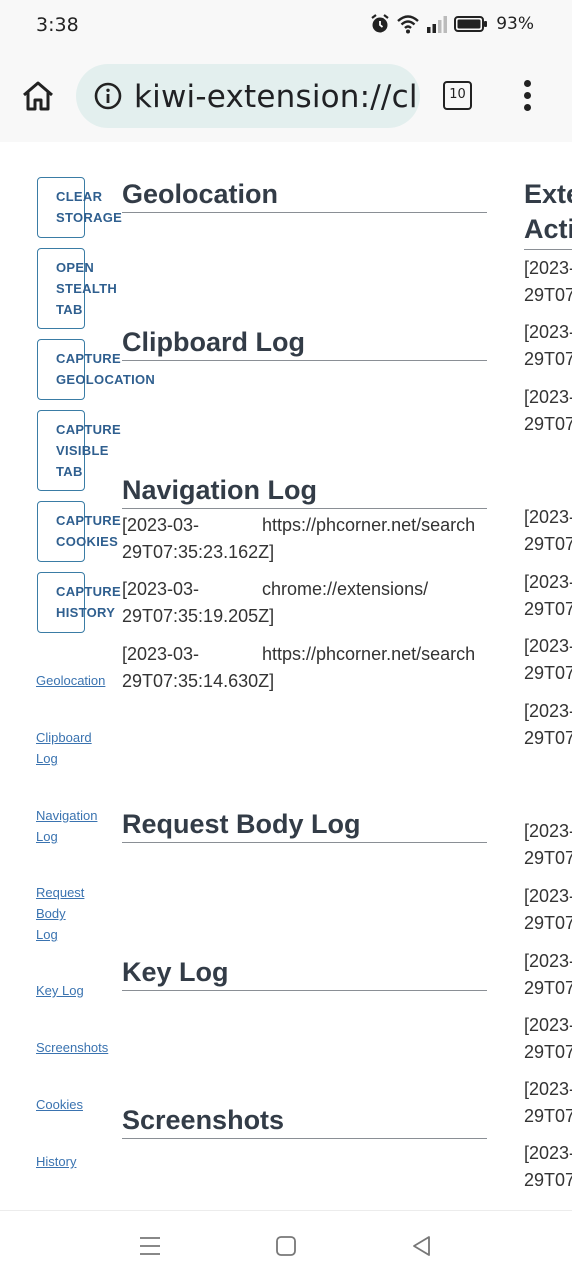  I want to click on request-body-log-heading: Request Body Log, so click(304, 826).